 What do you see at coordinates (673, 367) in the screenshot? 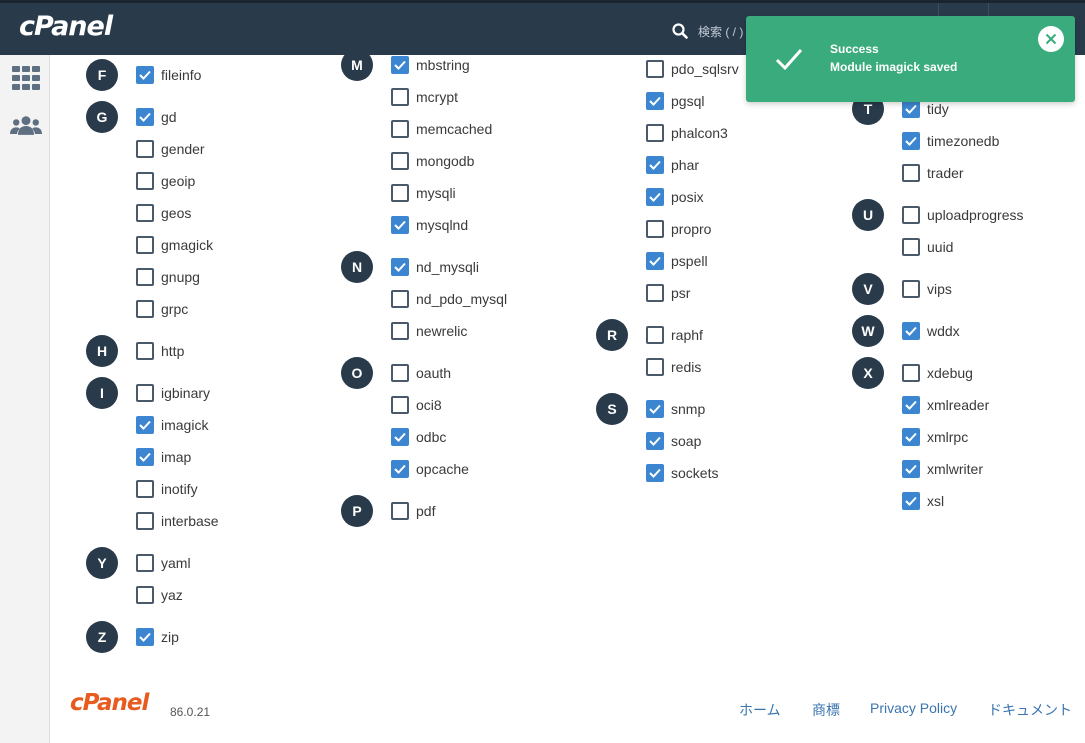
I see `extension-item: redis` at bounding box center [673, 367].